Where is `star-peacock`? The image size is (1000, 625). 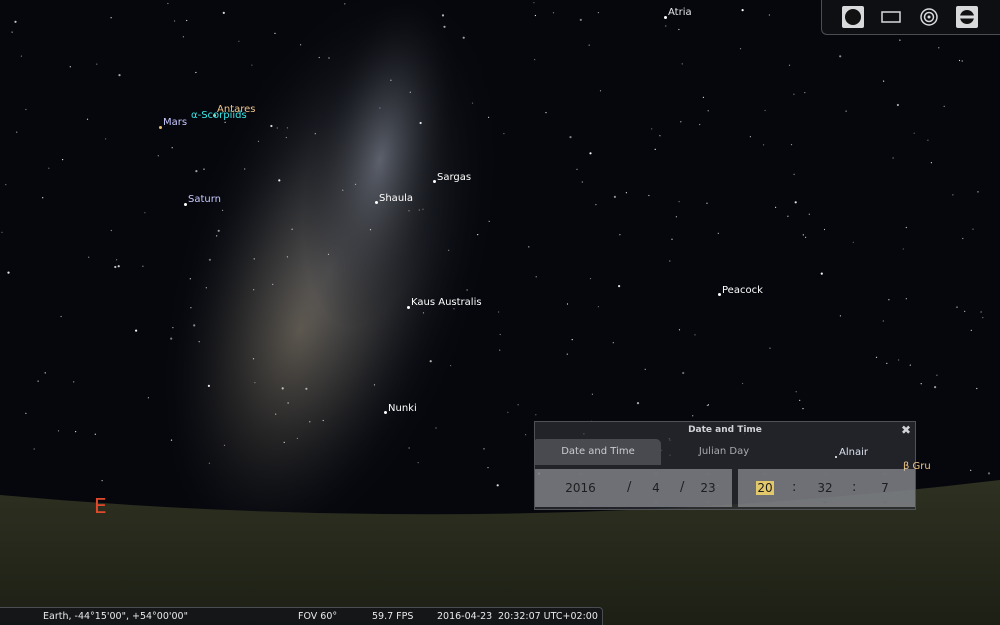 star-peacock is located at coordinates (719, 294).